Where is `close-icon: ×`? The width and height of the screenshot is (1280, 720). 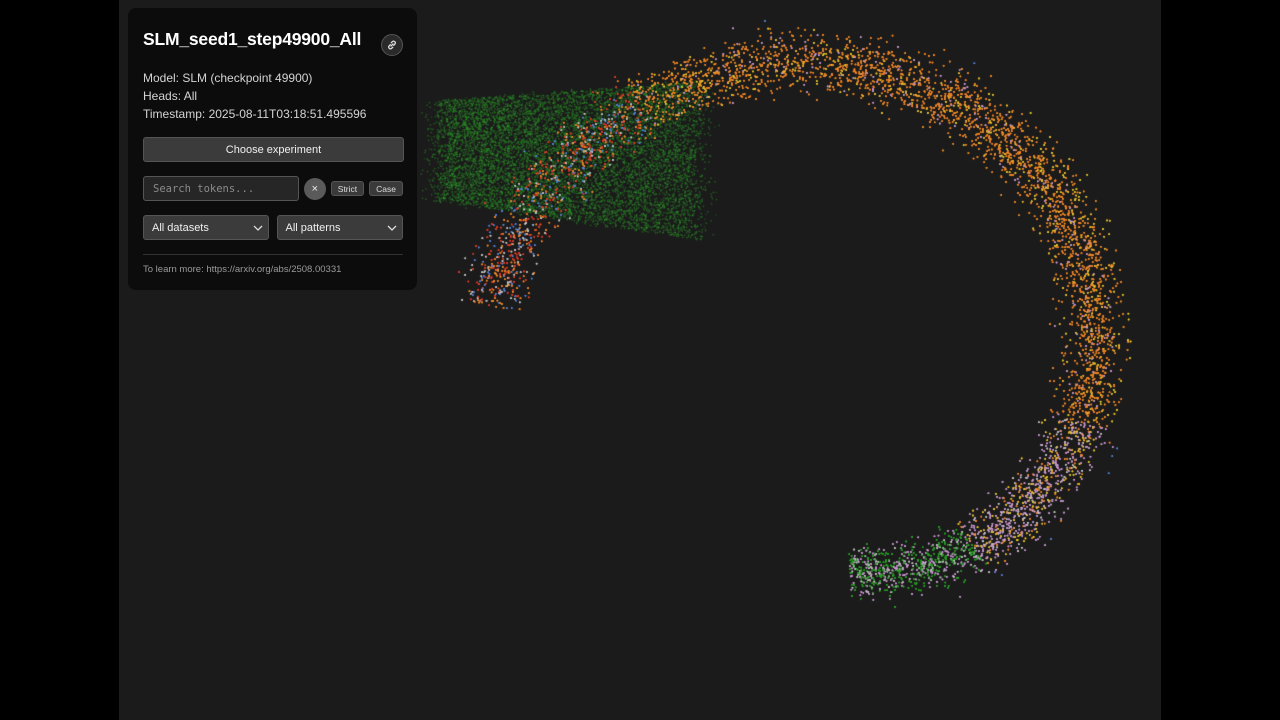 close-icon: × is located at coordinates (315, 188).